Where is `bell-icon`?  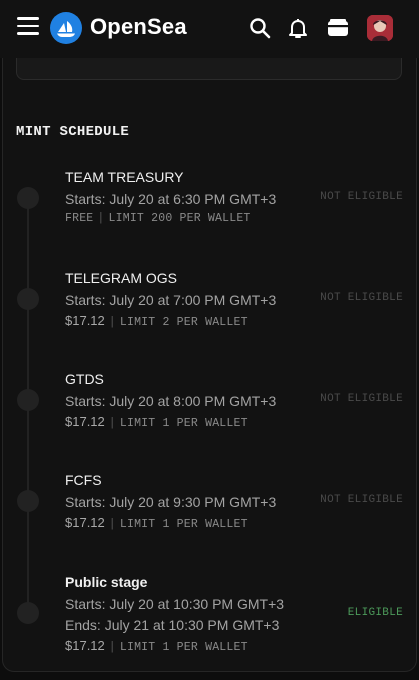 bell-icon is located at coordinates (298, 28).